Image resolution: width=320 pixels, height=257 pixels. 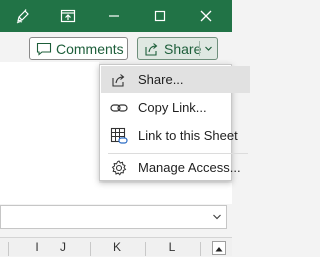 What do you see at coordinates (119, 108) in the screenshot?
I see `link-icon` at bounding box center [119, 108].